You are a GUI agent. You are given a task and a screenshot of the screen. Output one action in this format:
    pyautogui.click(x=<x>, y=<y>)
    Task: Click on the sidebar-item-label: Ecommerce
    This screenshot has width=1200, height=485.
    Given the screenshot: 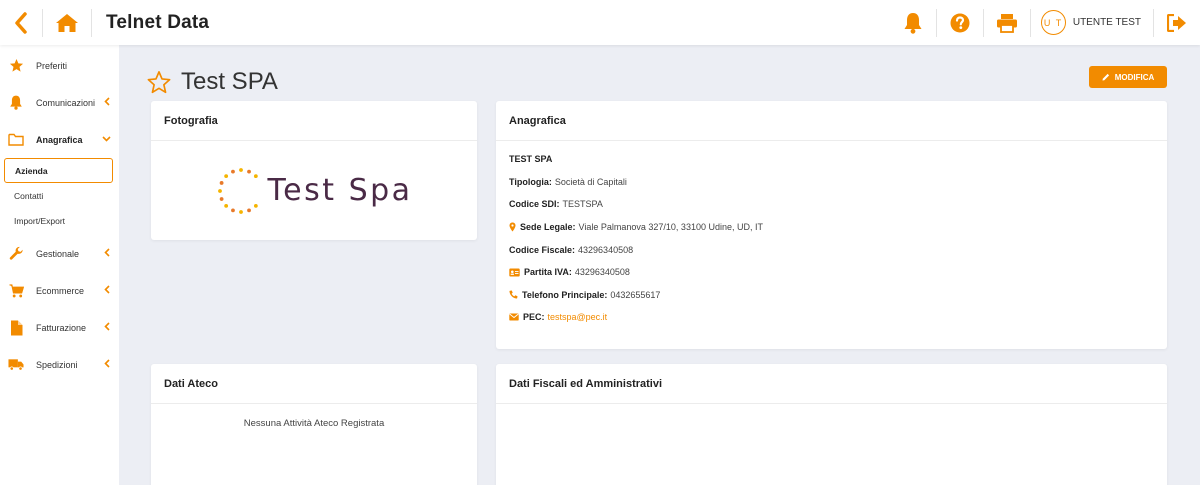 What is the action you would take?
    pyautogui.click(x=60, y=290)
    